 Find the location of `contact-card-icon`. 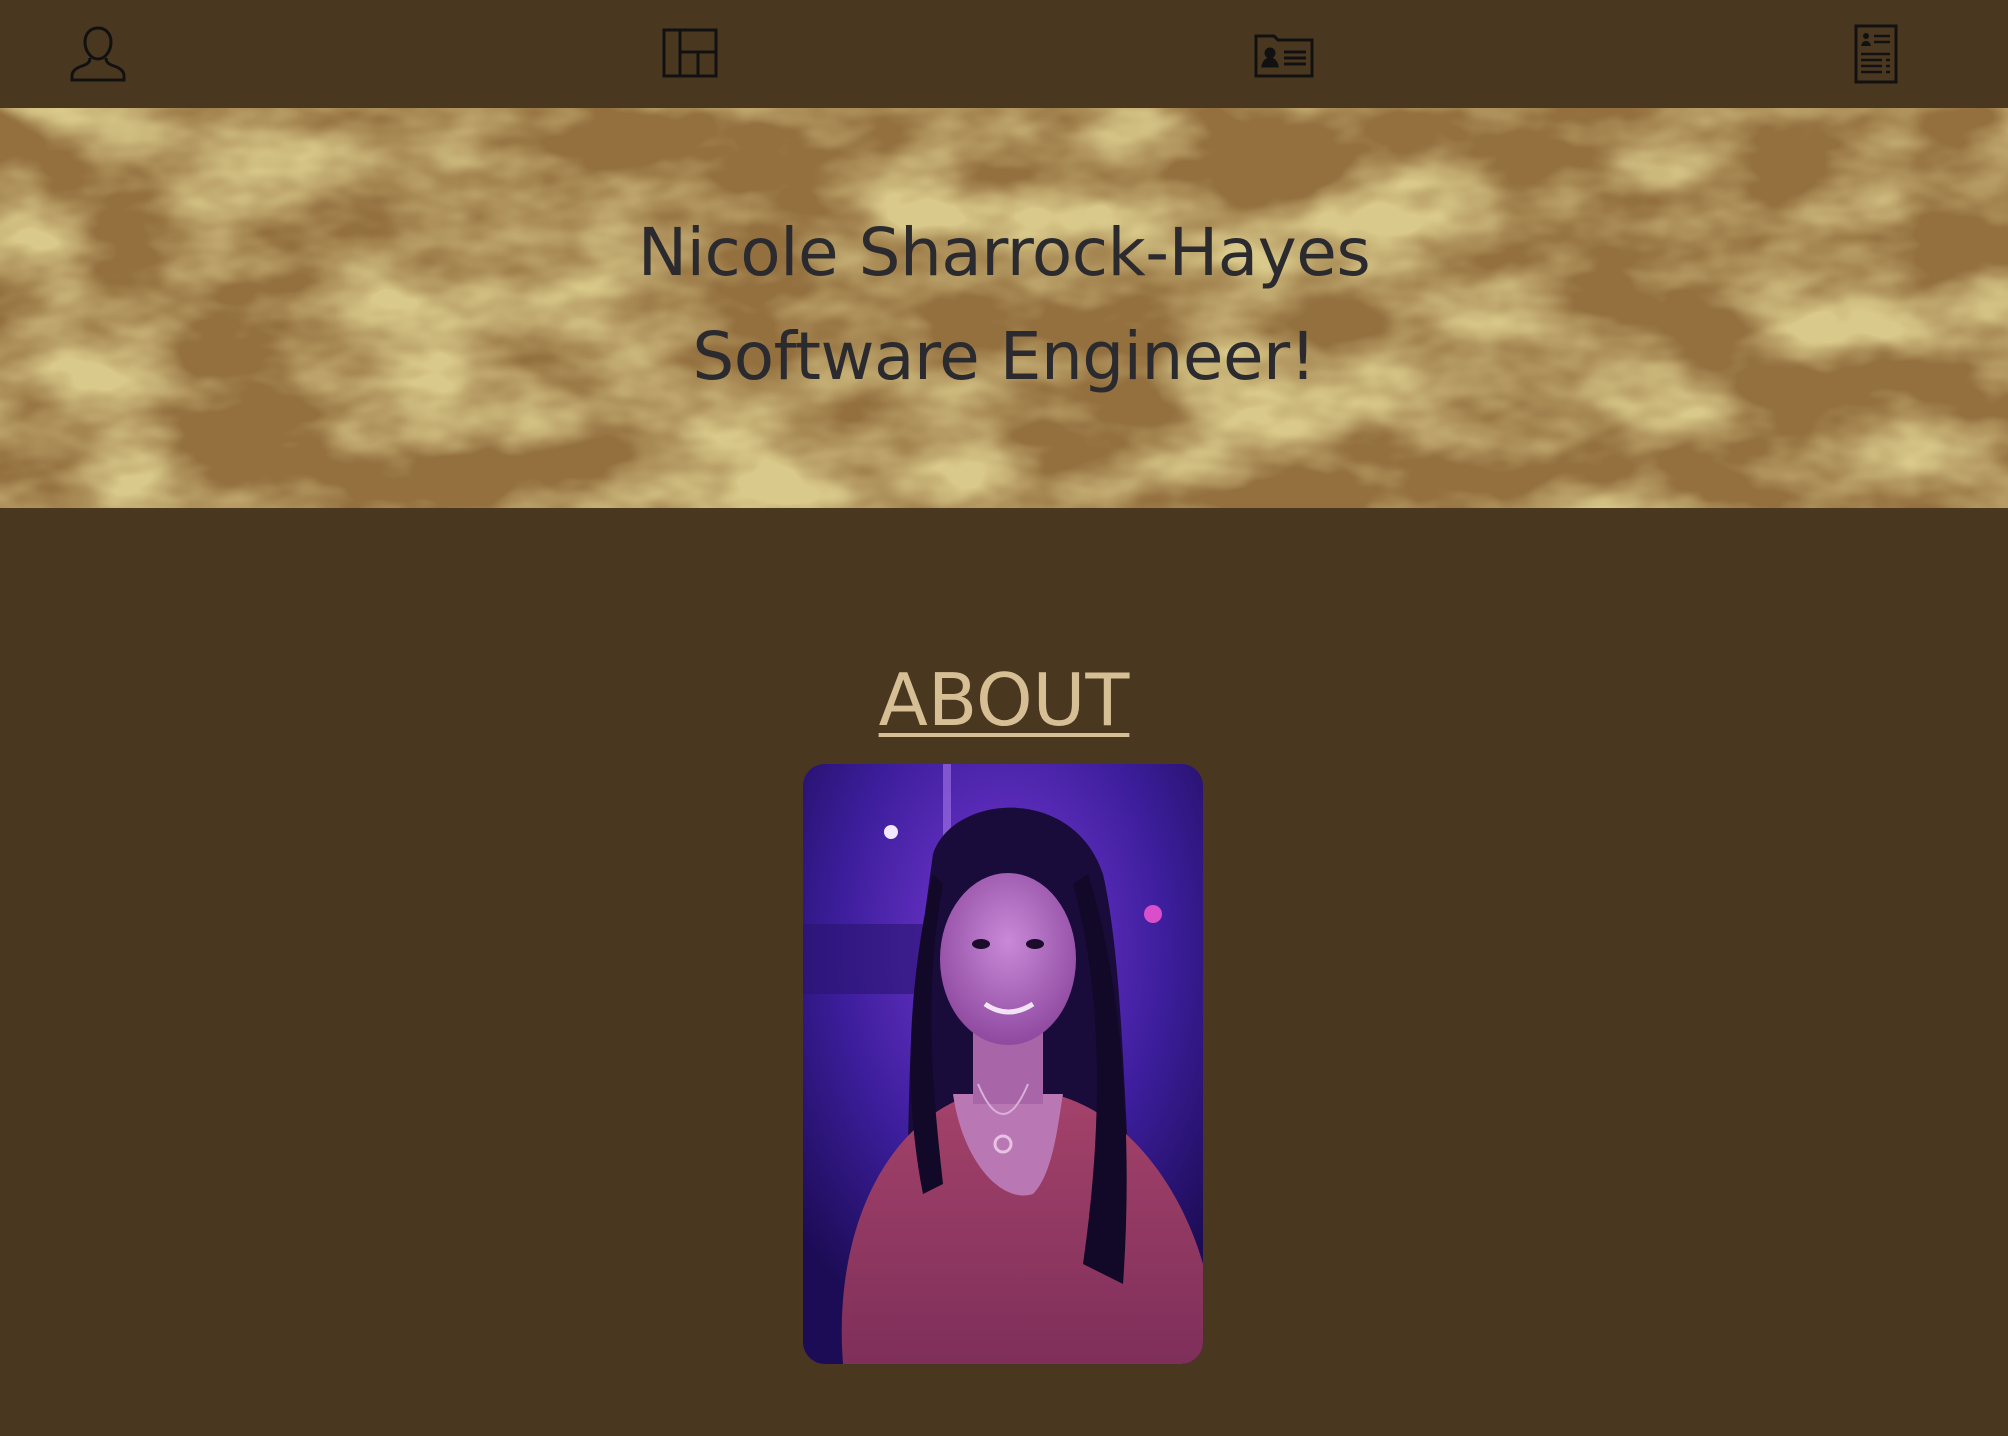

contact-card-icon is located at coordinates (1284, 54).